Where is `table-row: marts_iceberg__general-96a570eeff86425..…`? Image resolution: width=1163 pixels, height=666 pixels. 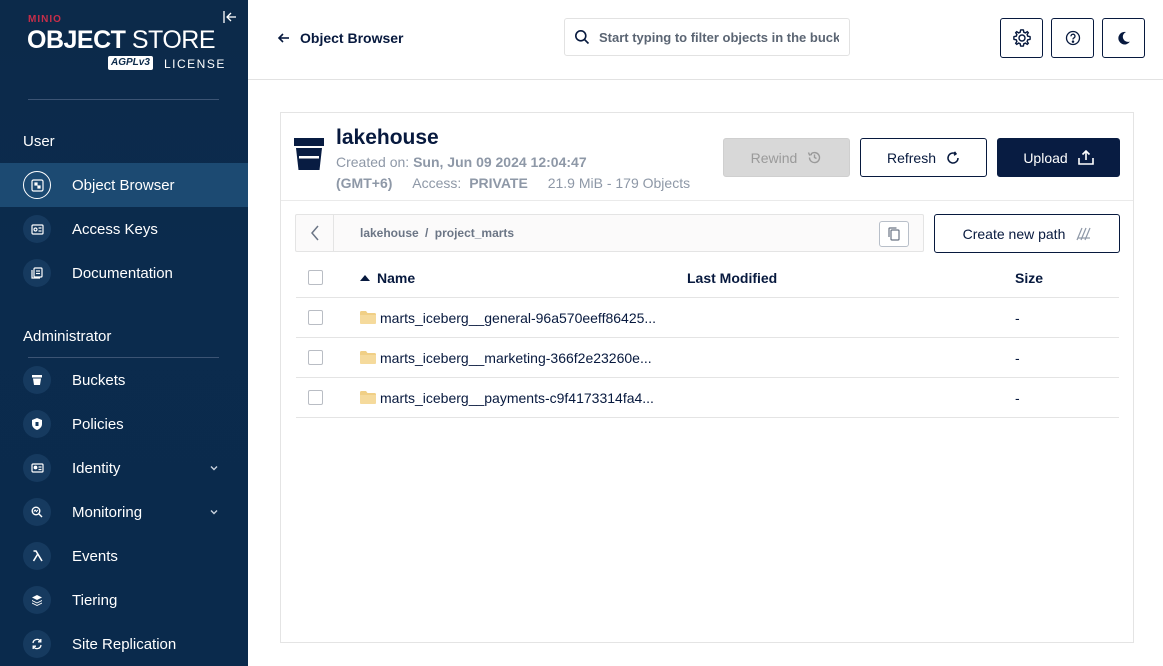
table-row: marts_iceberg__general-96a570eeff86425..… is located at coordinates (707, 318).